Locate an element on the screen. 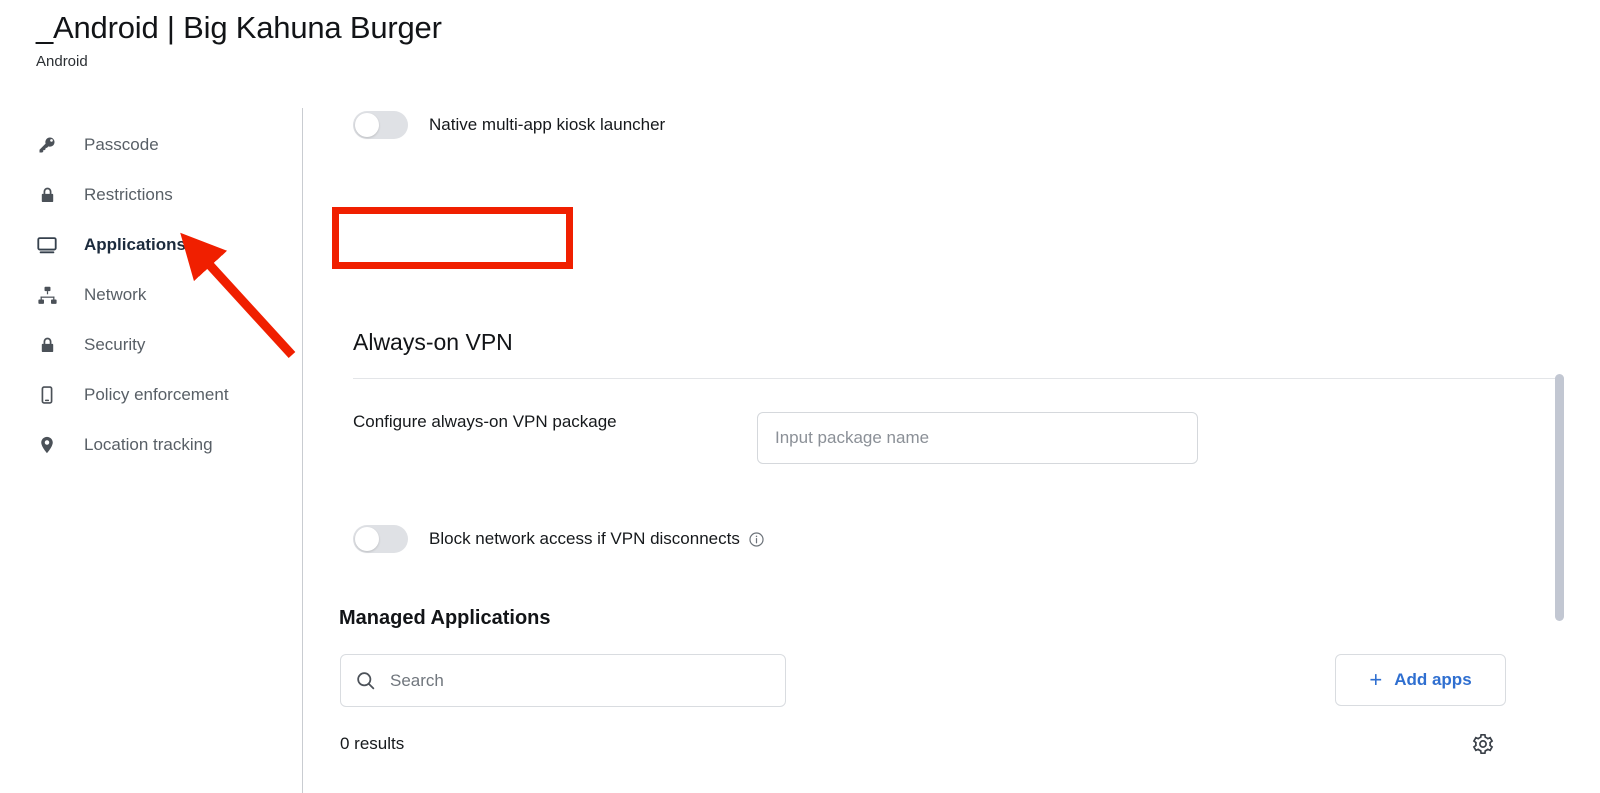  block-network-toggle is located at coordinates (380, 539).